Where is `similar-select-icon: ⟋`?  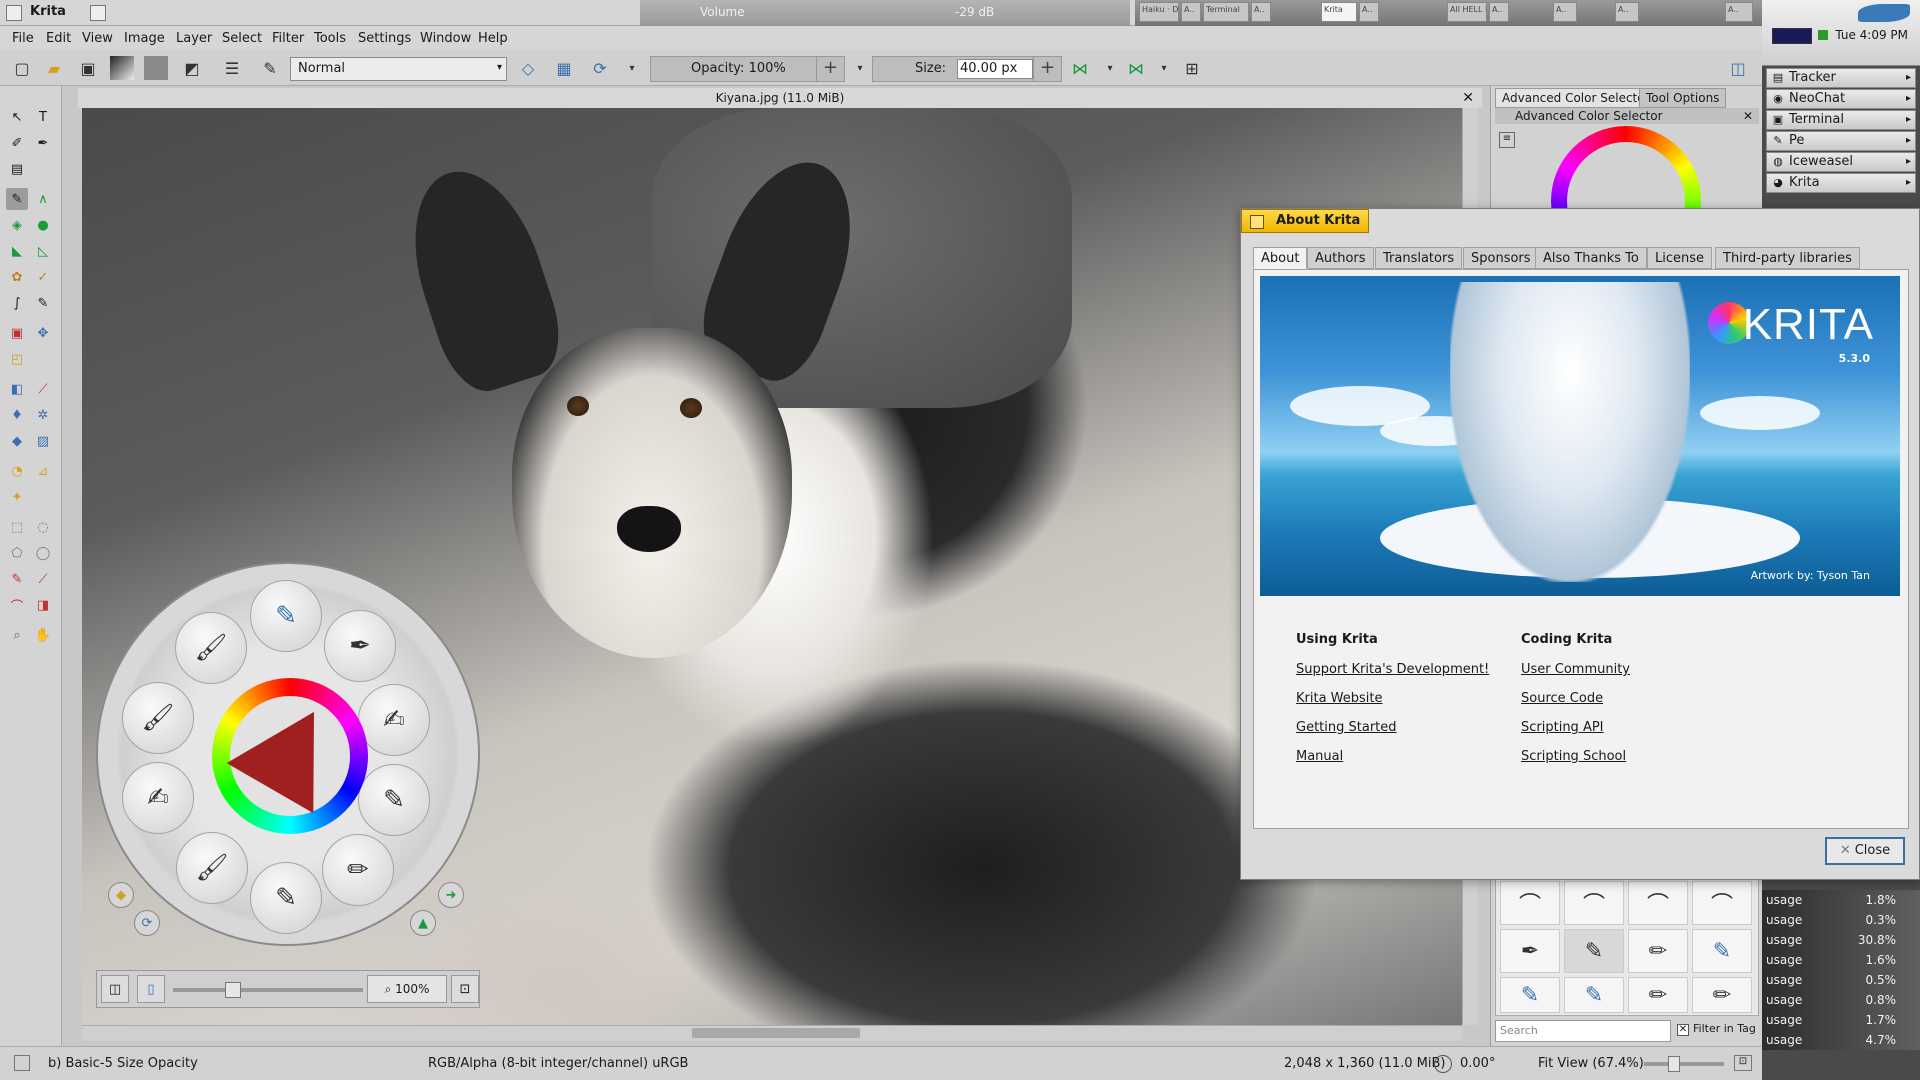 similar-select-icon: ⟋ is located at coordinates (43, 579).